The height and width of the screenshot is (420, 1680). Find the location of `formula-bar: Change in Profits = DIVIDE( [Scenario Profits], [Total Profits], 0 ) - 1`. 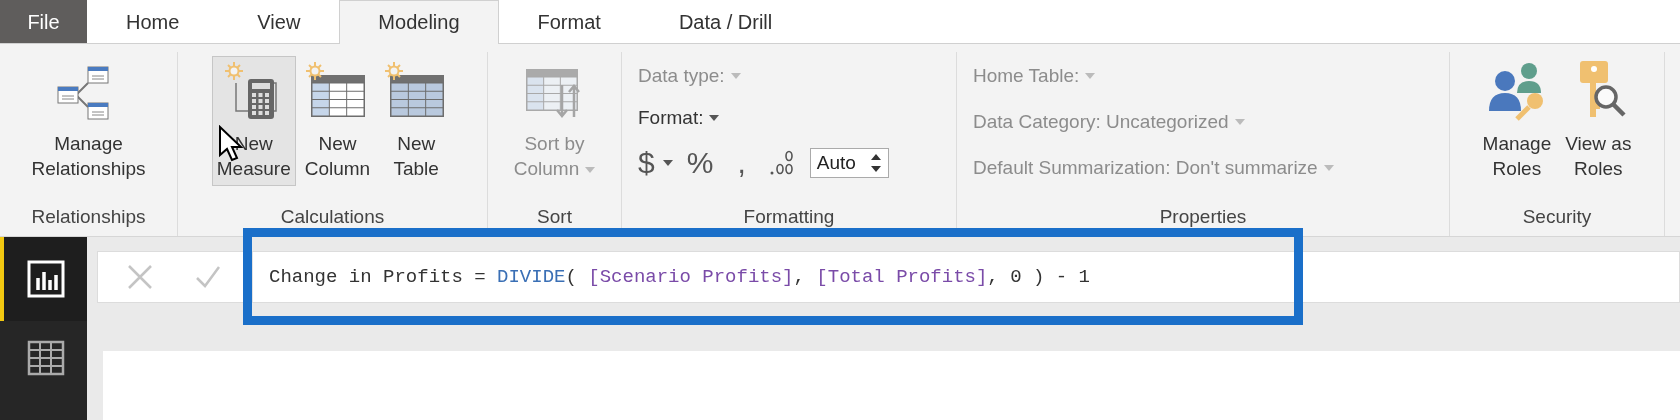

formula-bar: Change in Profits = DIVIDE( [Scenario Profits], [Total Profits], 0 ) - 1 is located at coordinates (888, 277).